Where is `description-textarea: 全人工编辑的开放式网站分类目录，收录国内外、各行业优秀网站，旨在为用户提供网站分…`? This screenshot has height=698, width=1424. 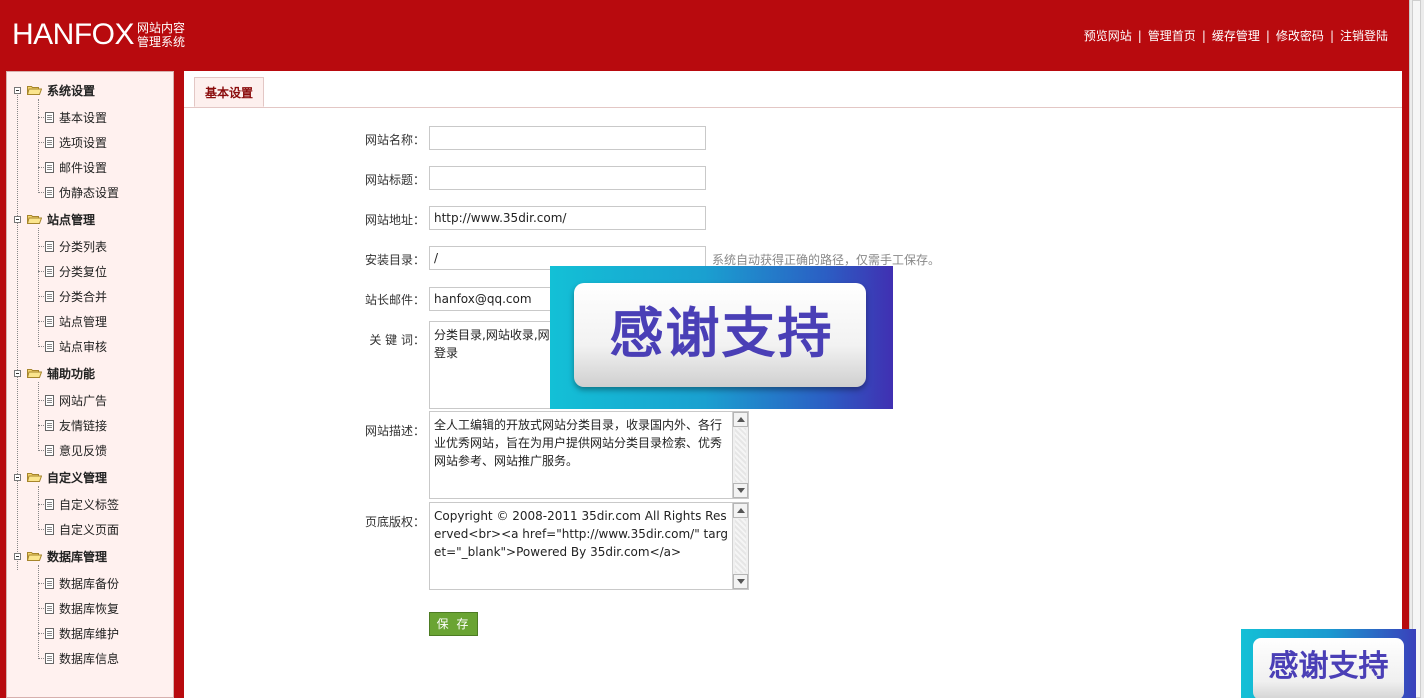 description-textarea: 全人工编辑的开放式网站分类目录，收录国内外、各行业优秀网站，旨在为用户提供网站分… is located at coordinates (589, 455).